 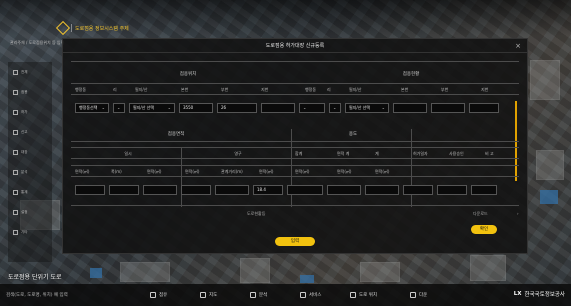 I want to click on location-header-row: 행정동 리 필지/산 본번 부번 지번 행정동 리 필지/산 본번 부번 지번, so click(x=295, y=89).